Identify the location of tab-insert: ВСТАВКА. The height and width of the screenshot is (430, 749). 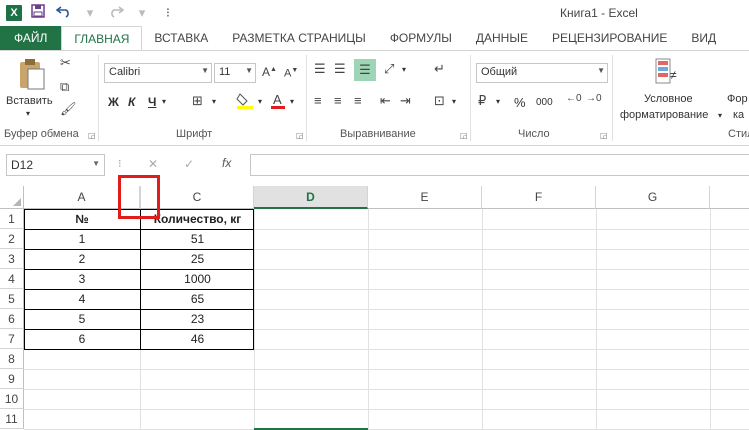
(181, 38).